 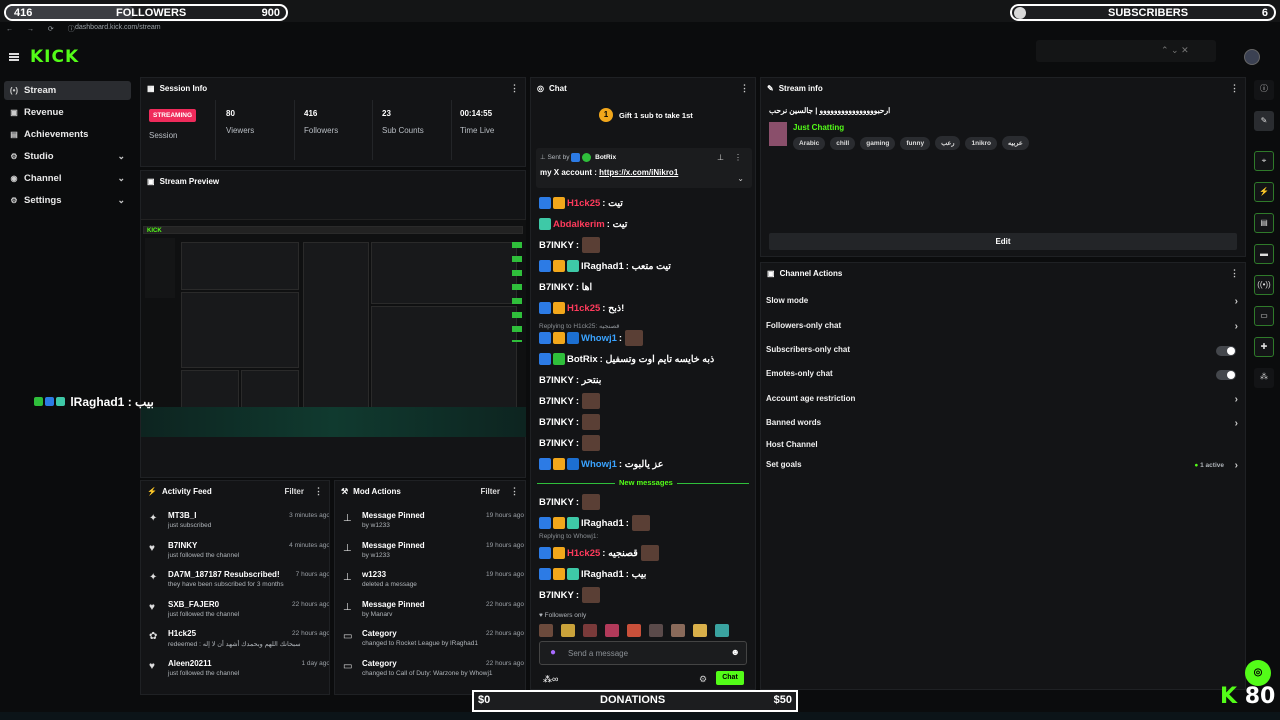 What do you see at coordinates (1003, 449) in the screenshot?
I see `channel-action-host-channel: Host Channel` at bounding box center [1003, 449].